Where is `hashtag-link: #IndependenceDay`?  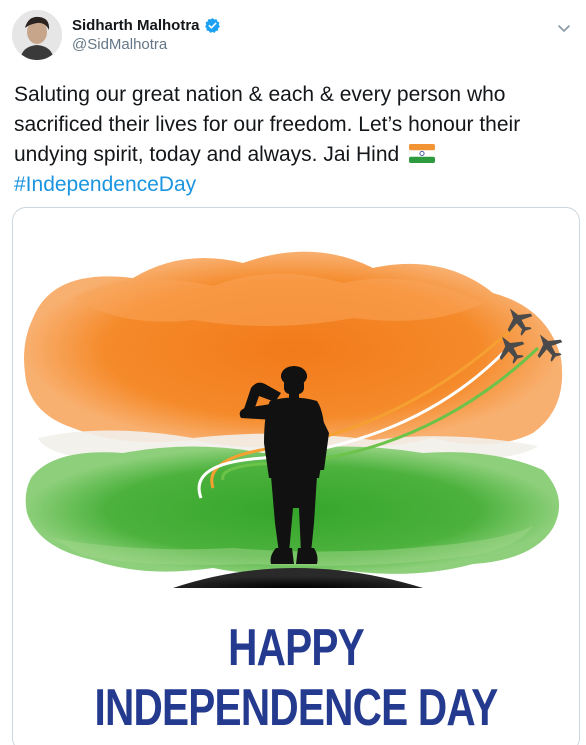 hashtag-link: #IndependenceDay is located at coordinates (105, 184).